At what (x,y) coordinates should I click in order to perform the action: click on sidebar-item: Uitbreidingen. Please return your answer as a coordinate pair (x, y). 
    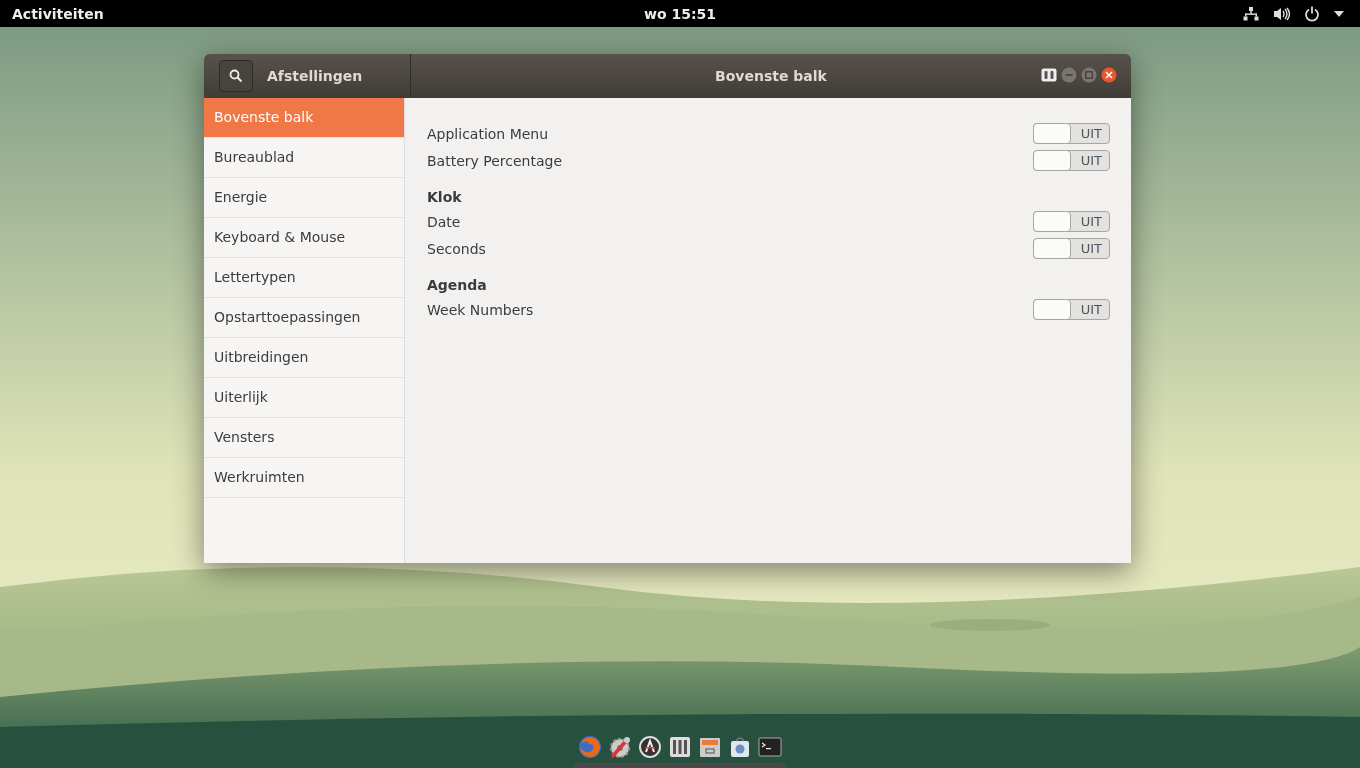
    Looking at the image, I should click on (304, 358).